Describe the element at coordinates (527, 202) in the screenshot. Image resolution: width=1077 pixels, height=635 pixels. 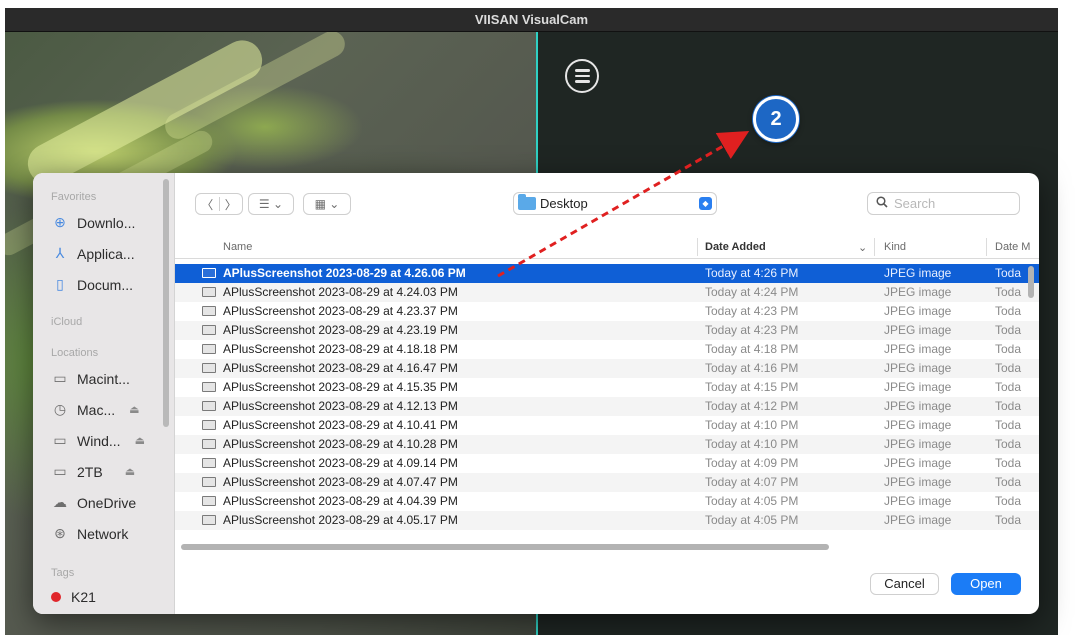
I see `folder-icon` at that location.